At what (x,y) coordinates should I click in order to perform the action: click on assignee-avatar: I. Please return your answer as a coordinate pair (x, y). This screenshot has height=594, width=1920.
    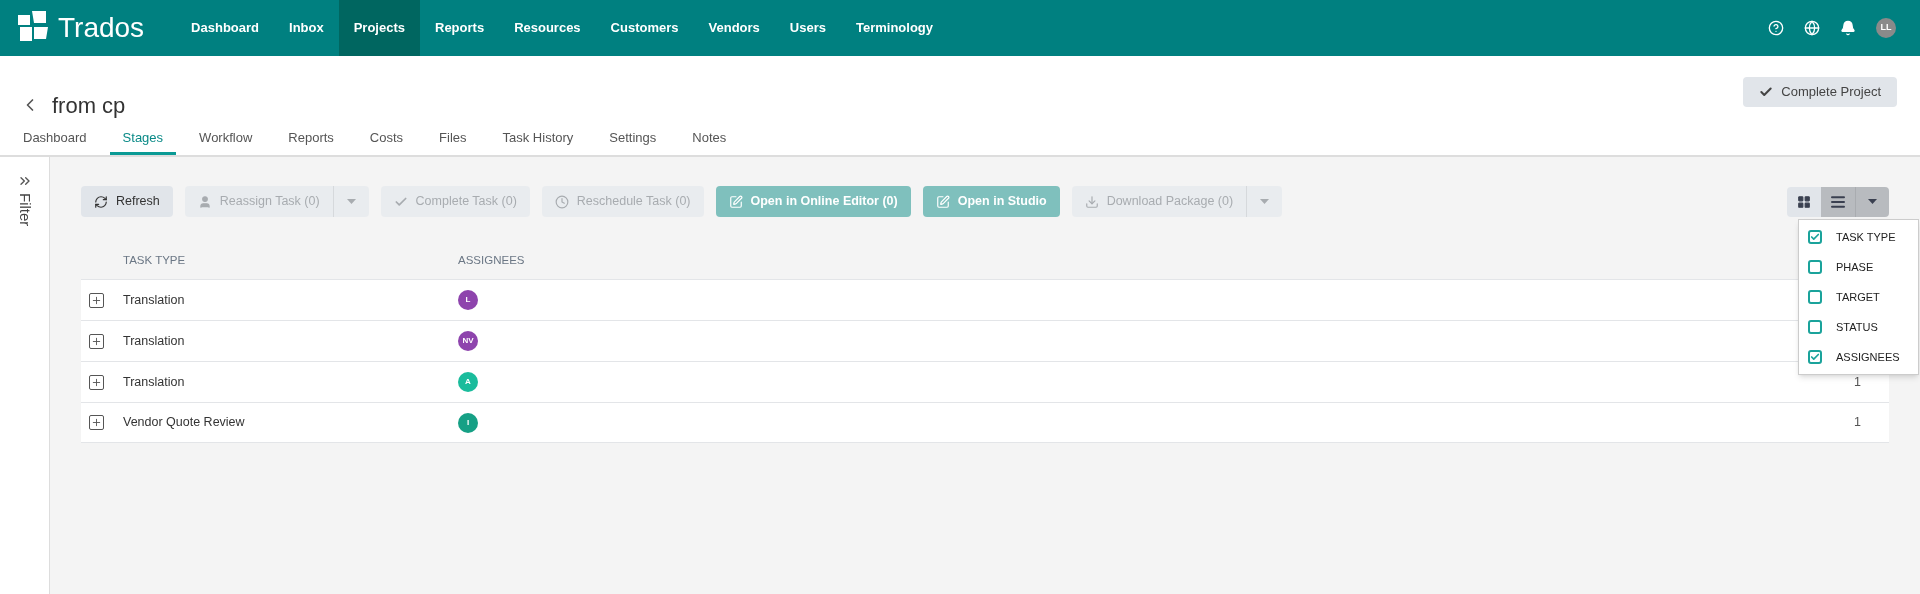
    Looking at the image, I should click on (468, 422).